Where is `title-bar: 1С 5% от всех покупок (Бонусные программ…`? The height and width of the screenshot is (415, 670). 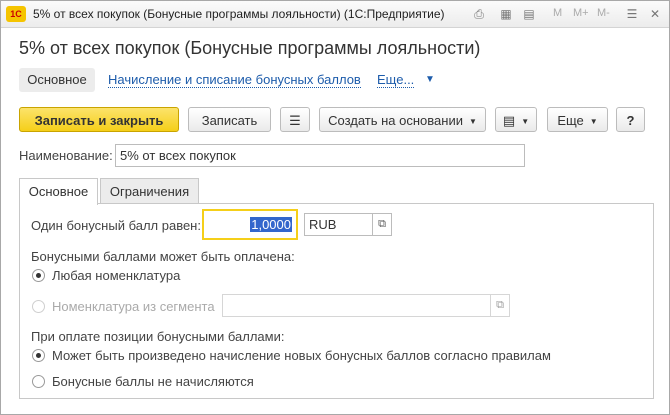 title-bar: 1С 5% от всех покупок (Бонусные программ… is located at coordinates (335, 14).